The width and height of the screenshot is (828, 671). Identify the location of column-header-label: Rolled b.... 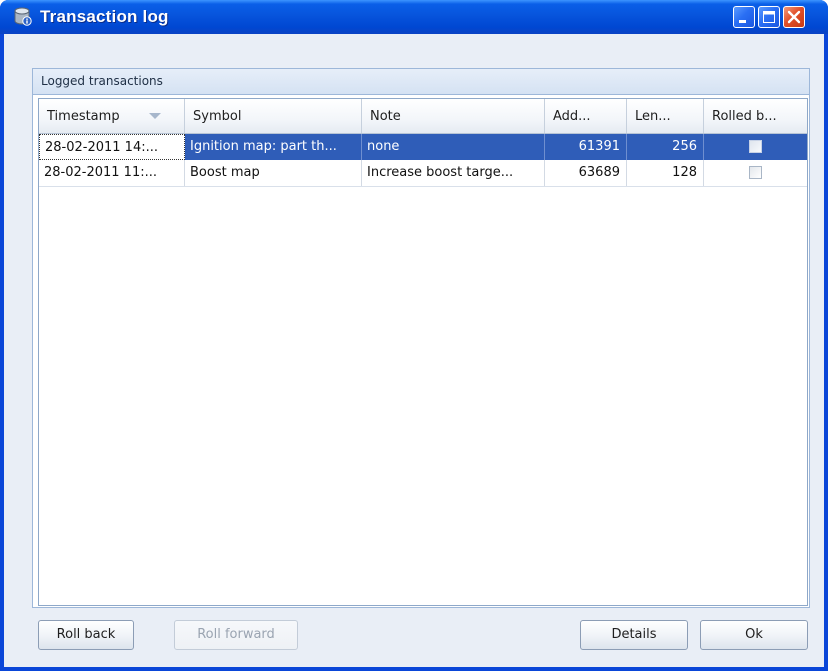
(744, 116).